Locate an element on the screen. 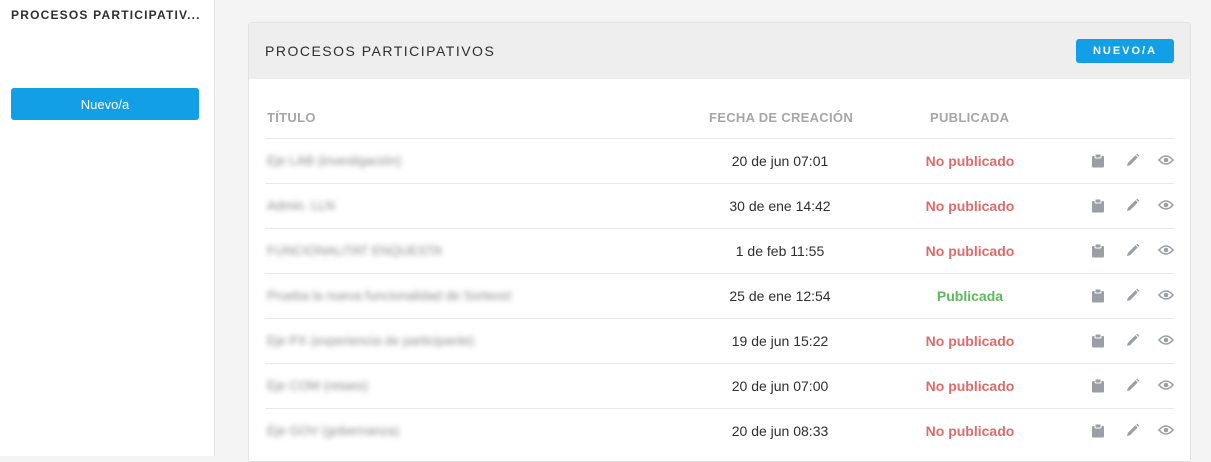 This screenshot has height=462, width=1211. creation-date: 20 de jun 08:33 is located at coordinates (780, 431).